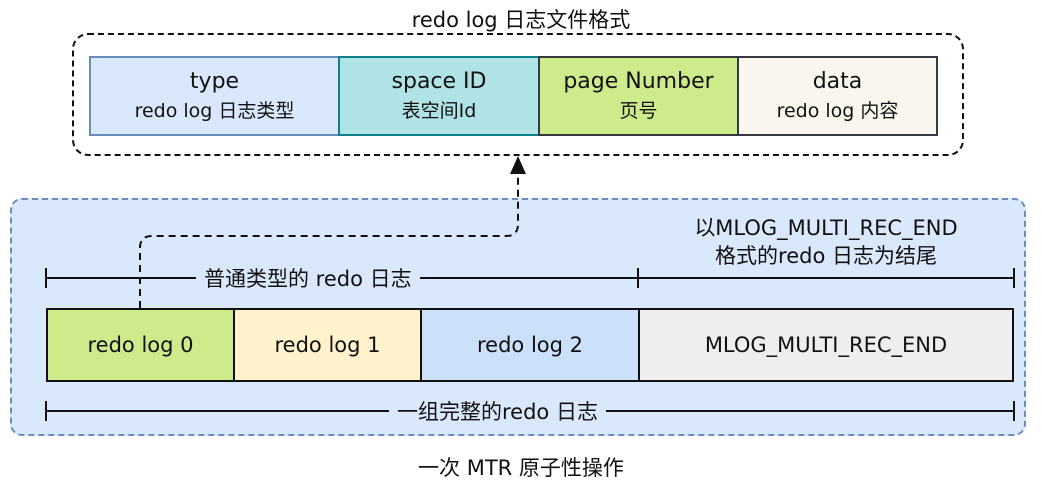 This screenshot has width=1042, height=486. Describe the element at coordinates (826, 278) in the screenshot. I see `end-range-bracket` at that location.